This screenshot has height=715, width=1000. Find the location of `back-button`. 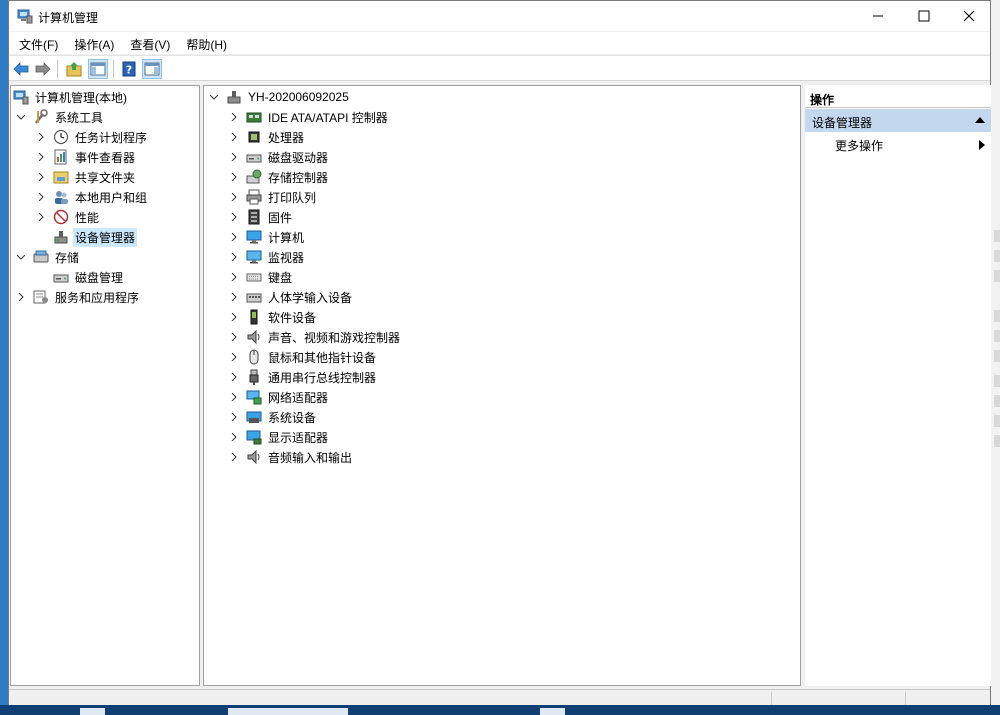

back-button is located at coordinates (21, 69).